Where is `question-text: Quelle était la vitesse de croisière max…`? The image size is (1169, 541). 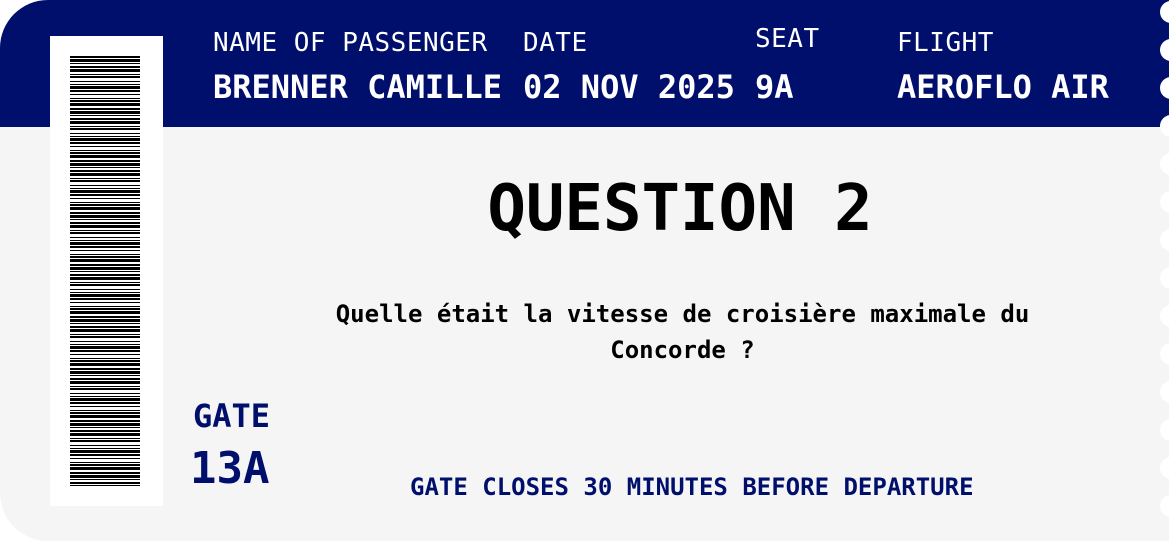 question-text: Quelle était la vitesse de croisière max… is located at coordinates (682, 332).